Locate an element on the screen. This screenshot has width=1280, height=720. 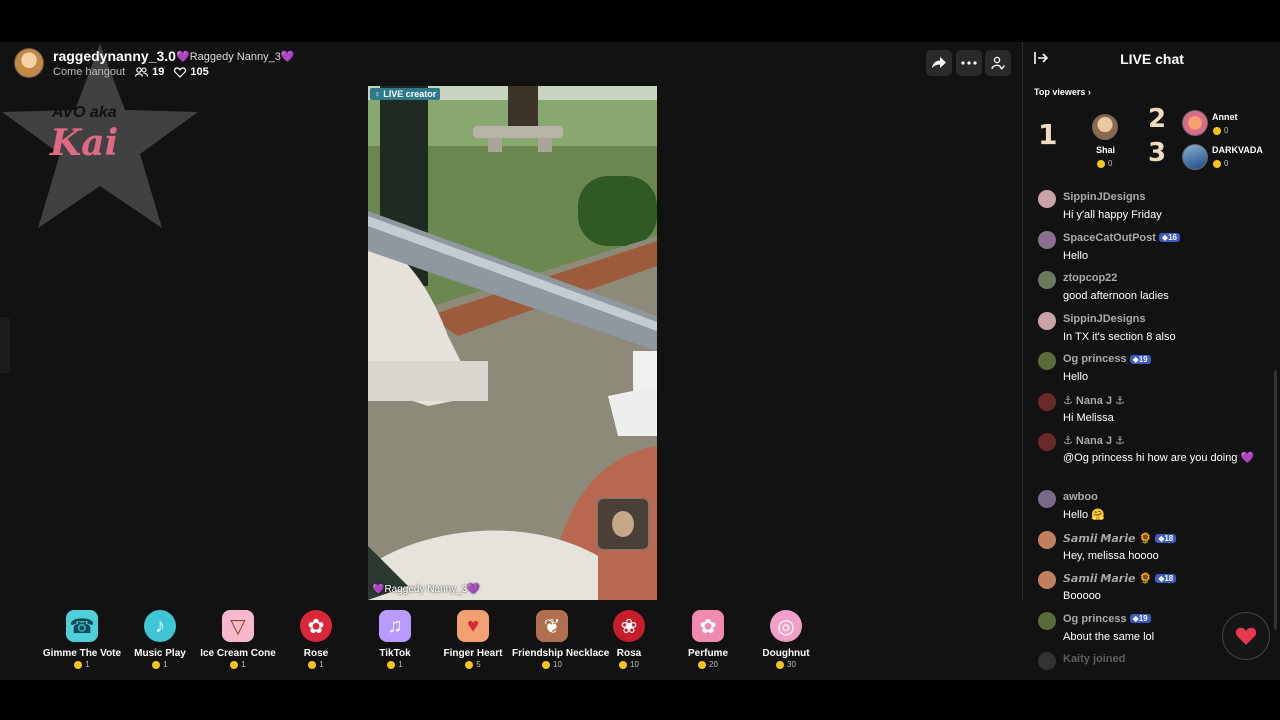
follow-user-button is located at coordinates (998, 63).